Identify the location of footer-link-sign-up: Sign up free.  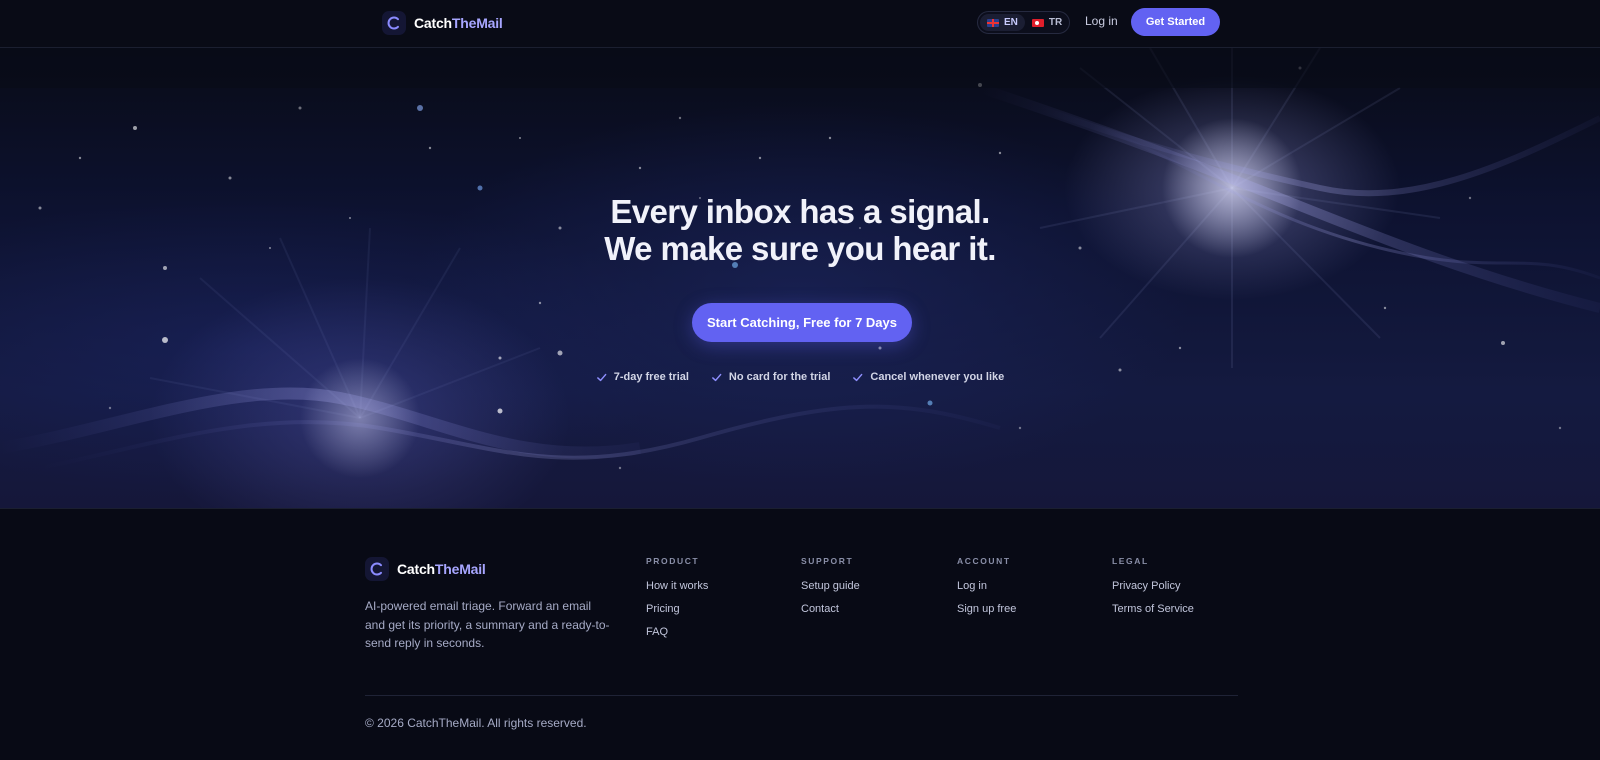
(986, 609).